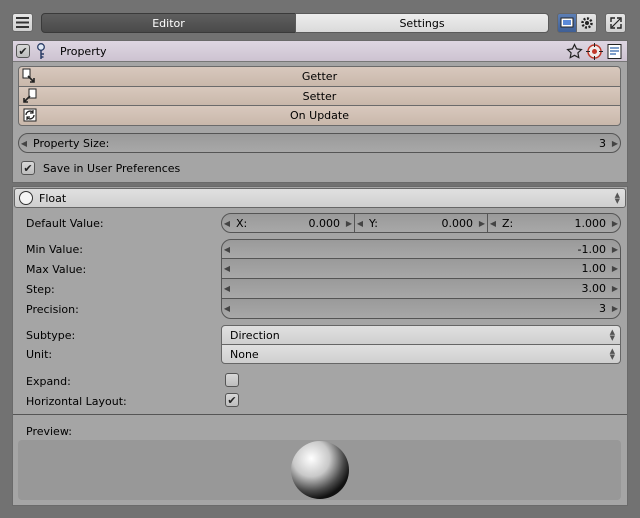  I want to click on horizontal-layout-checkbox: ✔, so click(232, 400).